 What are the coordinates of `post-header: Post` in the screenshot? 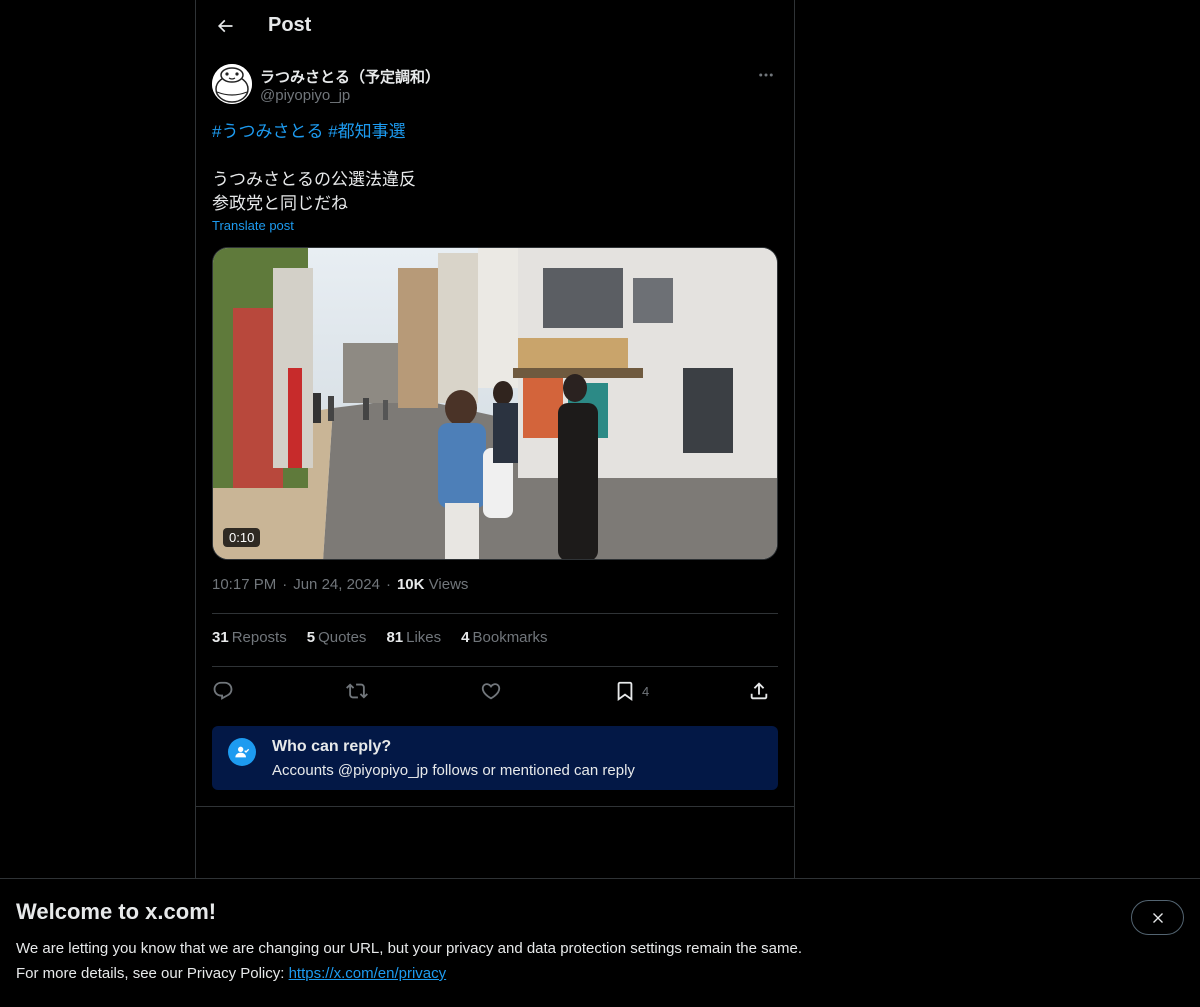 It's located at (495, 26).